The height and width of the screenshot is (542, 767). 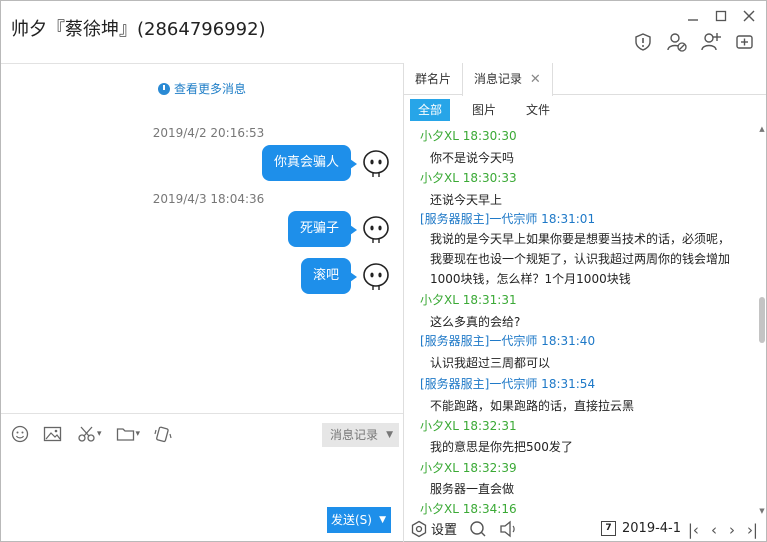 I want to click on search-icon, so click(x=478, y=529).